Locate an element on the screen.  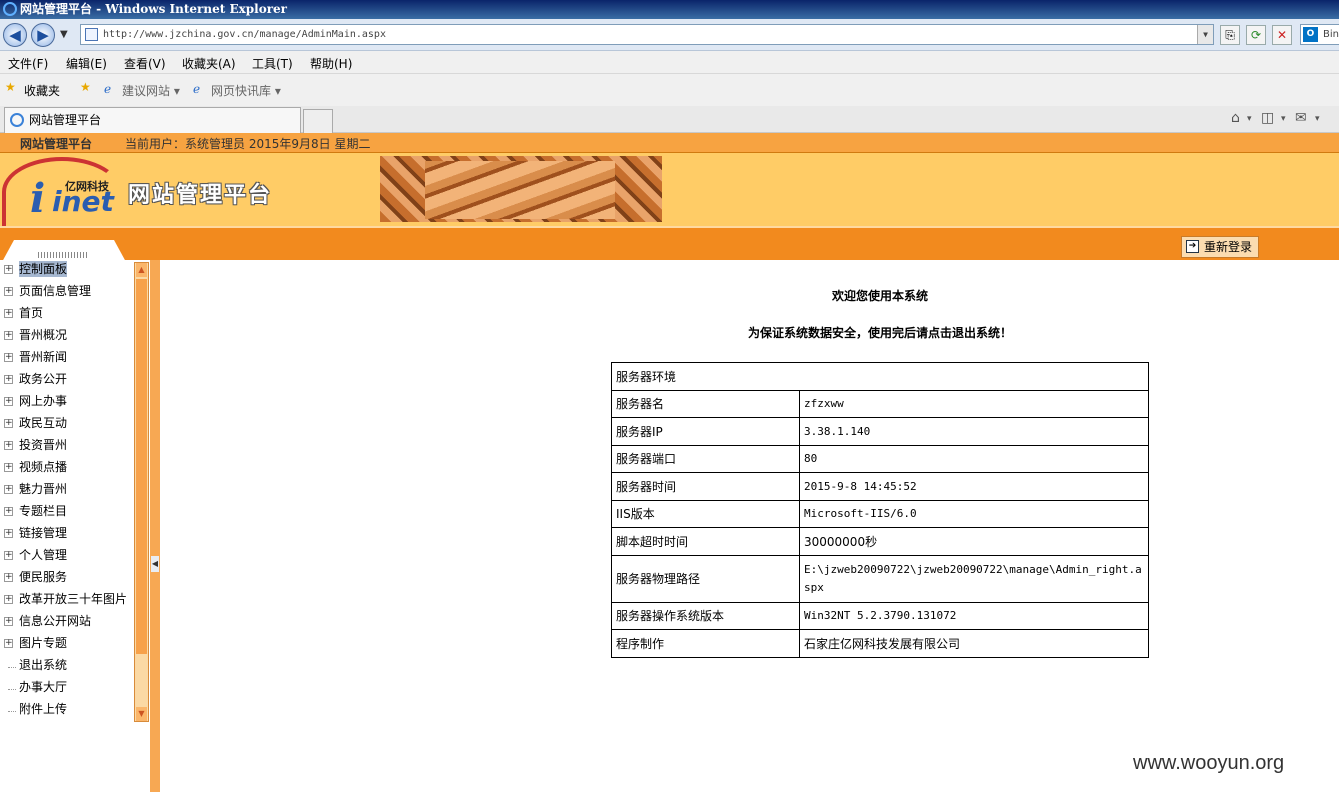
tab-title: 网站管理平台 is located at coordinates (65, 120).